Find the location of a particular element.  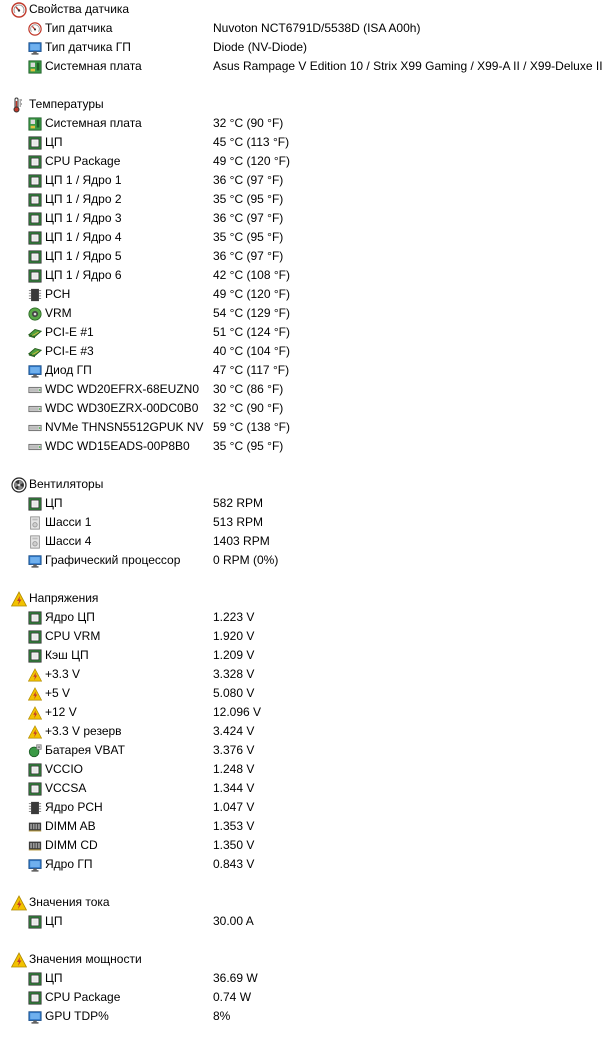

motherboard-icon is located at coordinates (35, 67).